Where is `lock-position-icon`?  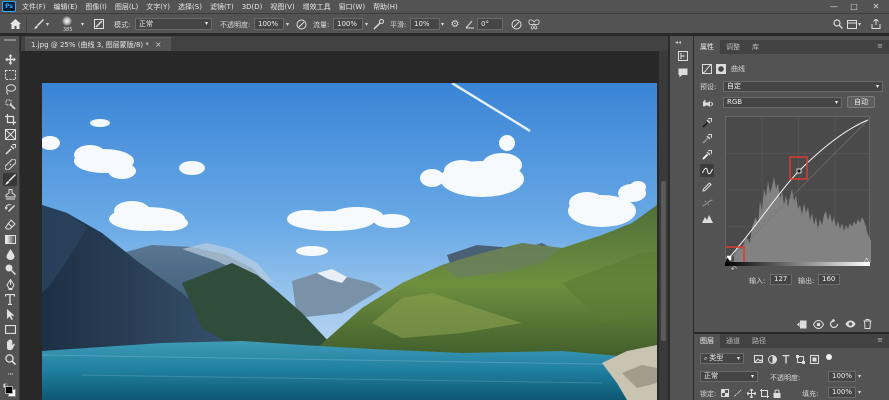
lock-position-icon is located at coordinates (751, 393).